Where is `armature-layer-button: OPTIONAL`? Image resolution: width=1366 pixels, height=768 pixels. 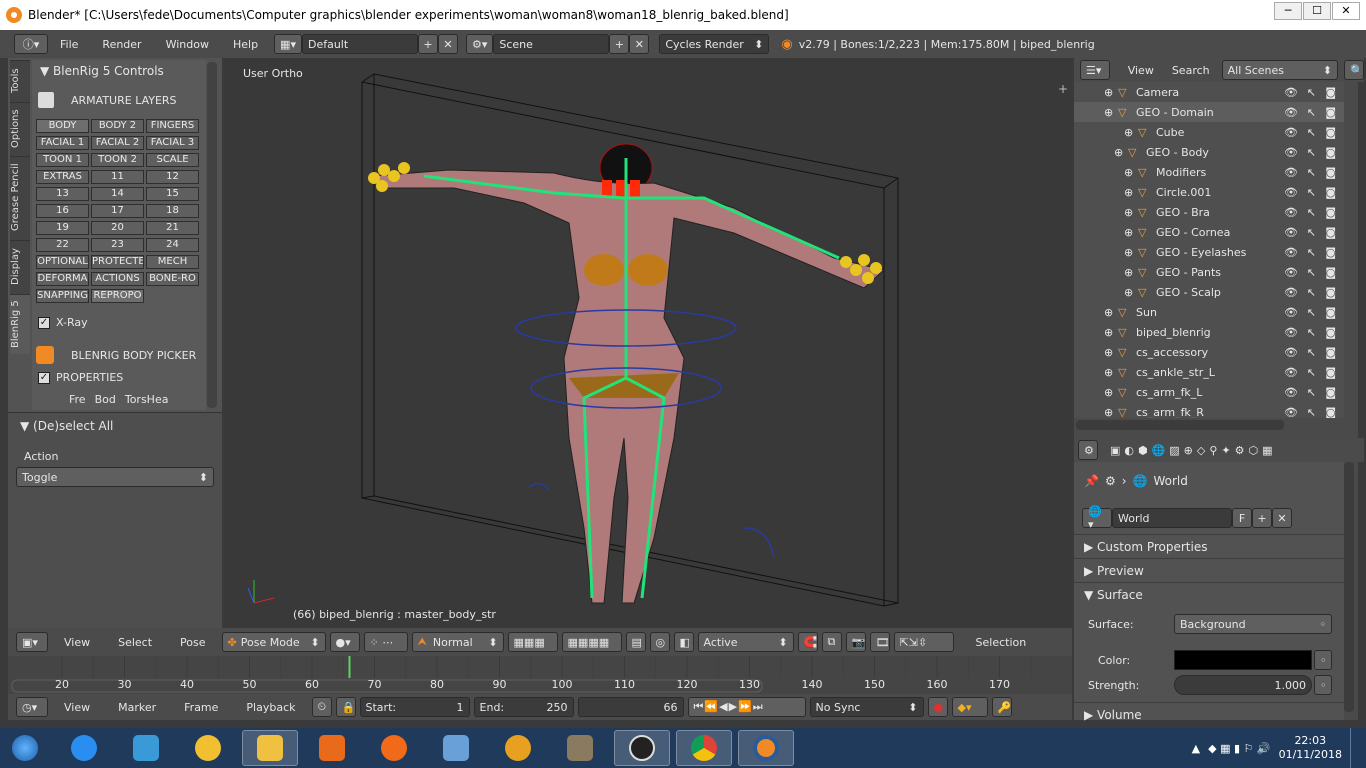
armature-layer-button: OPTIONAL is located at coordinates (62, 262).